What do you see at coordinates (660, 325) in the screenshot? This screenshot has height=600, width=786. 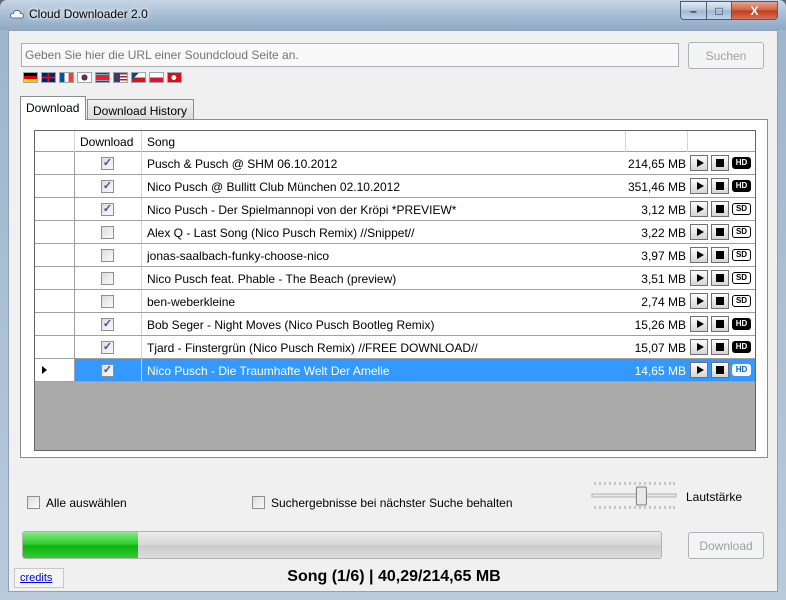 I see `song-size: 15,26 MB` at bounding box center [660, 325].